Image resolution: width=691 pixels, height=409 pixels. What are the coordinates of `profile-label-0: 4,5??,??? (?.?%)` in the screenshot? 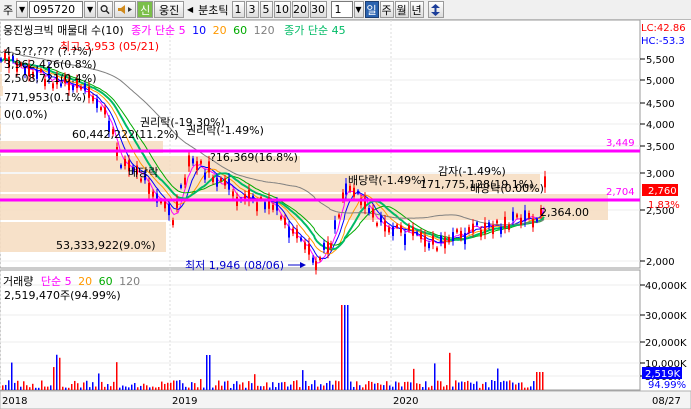 It's located at (48, 51).